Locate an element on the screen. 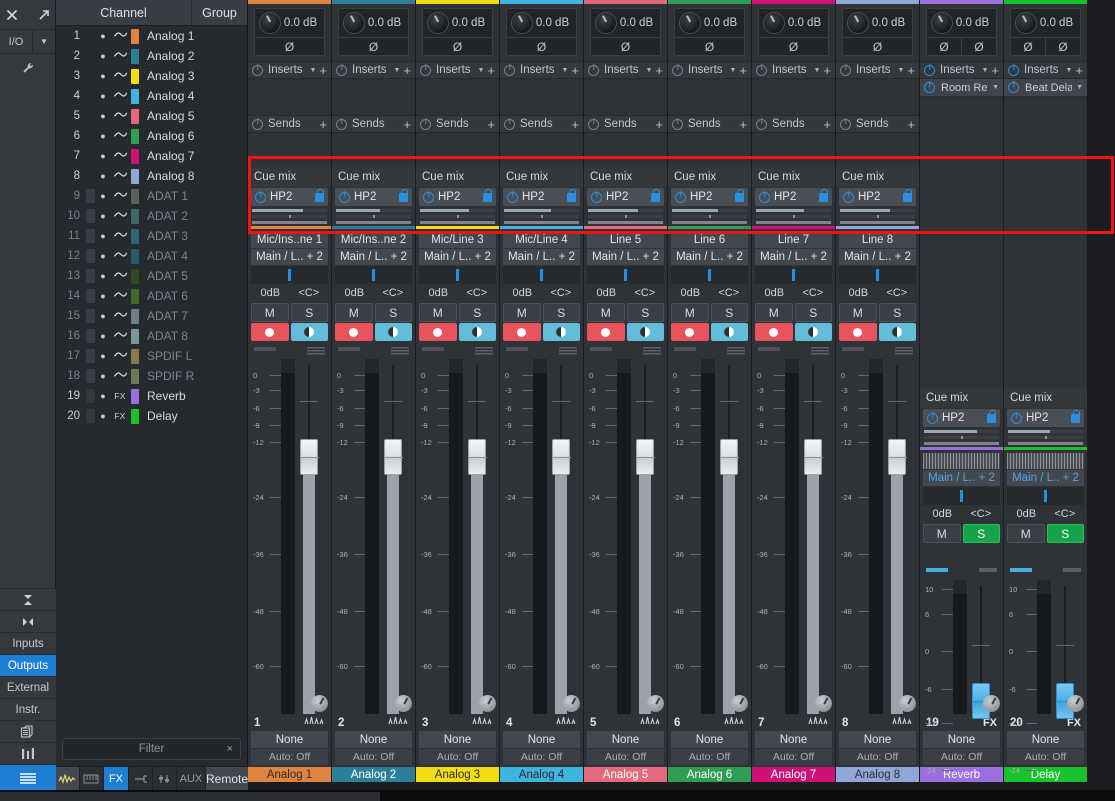  automation-mode: Auto: Off is located at coordinates (877, 757).